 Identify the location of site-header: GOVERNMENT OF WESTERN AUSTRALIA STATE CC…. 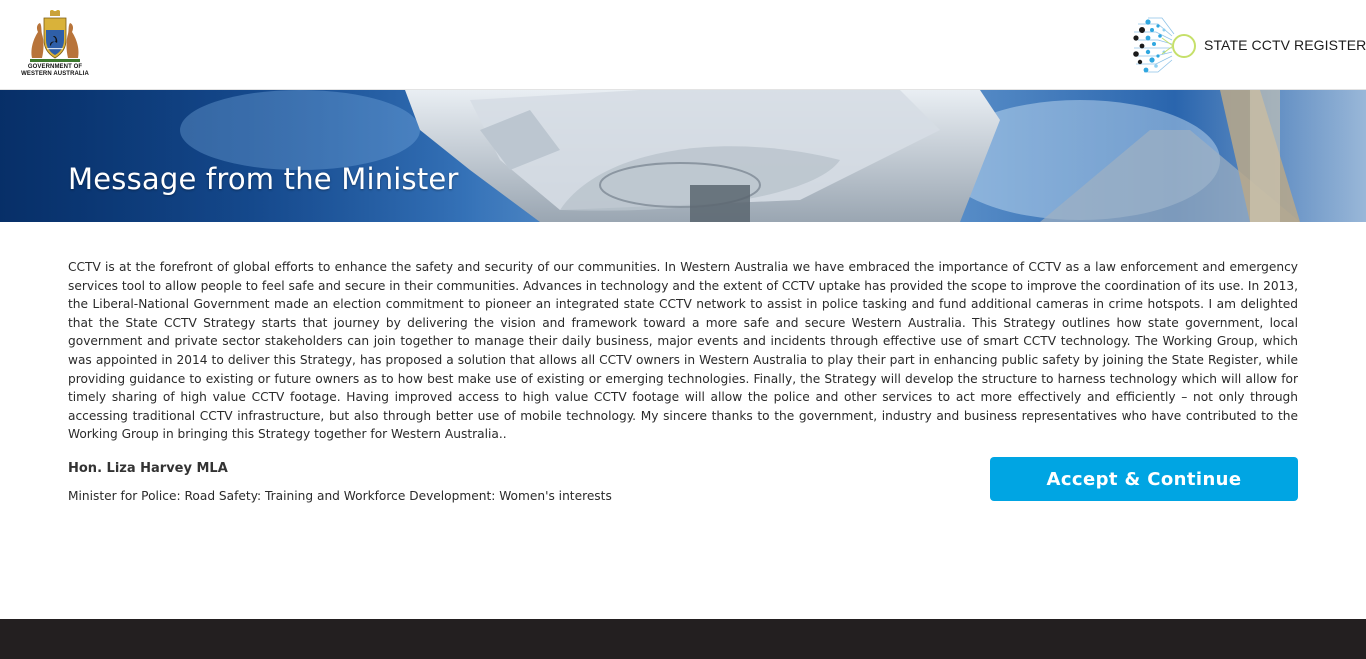
(683, 45).